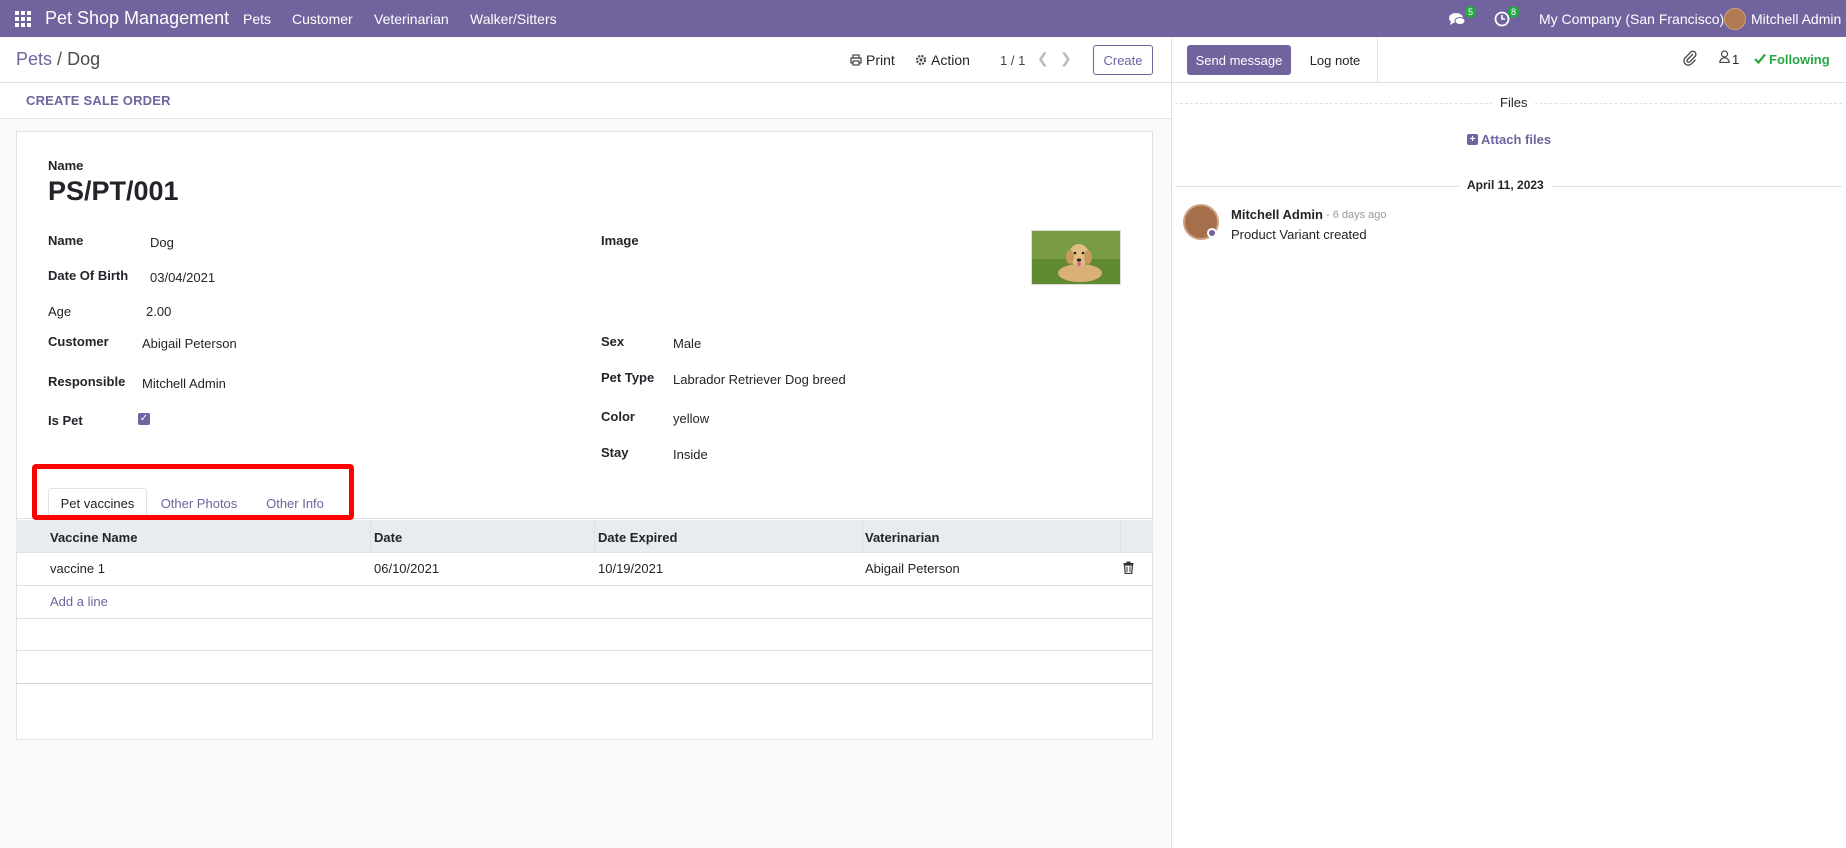 Image resolution: width=1846 pixels, height=848 pixels. I want to click on chatter-divider, so click(1171, 442).